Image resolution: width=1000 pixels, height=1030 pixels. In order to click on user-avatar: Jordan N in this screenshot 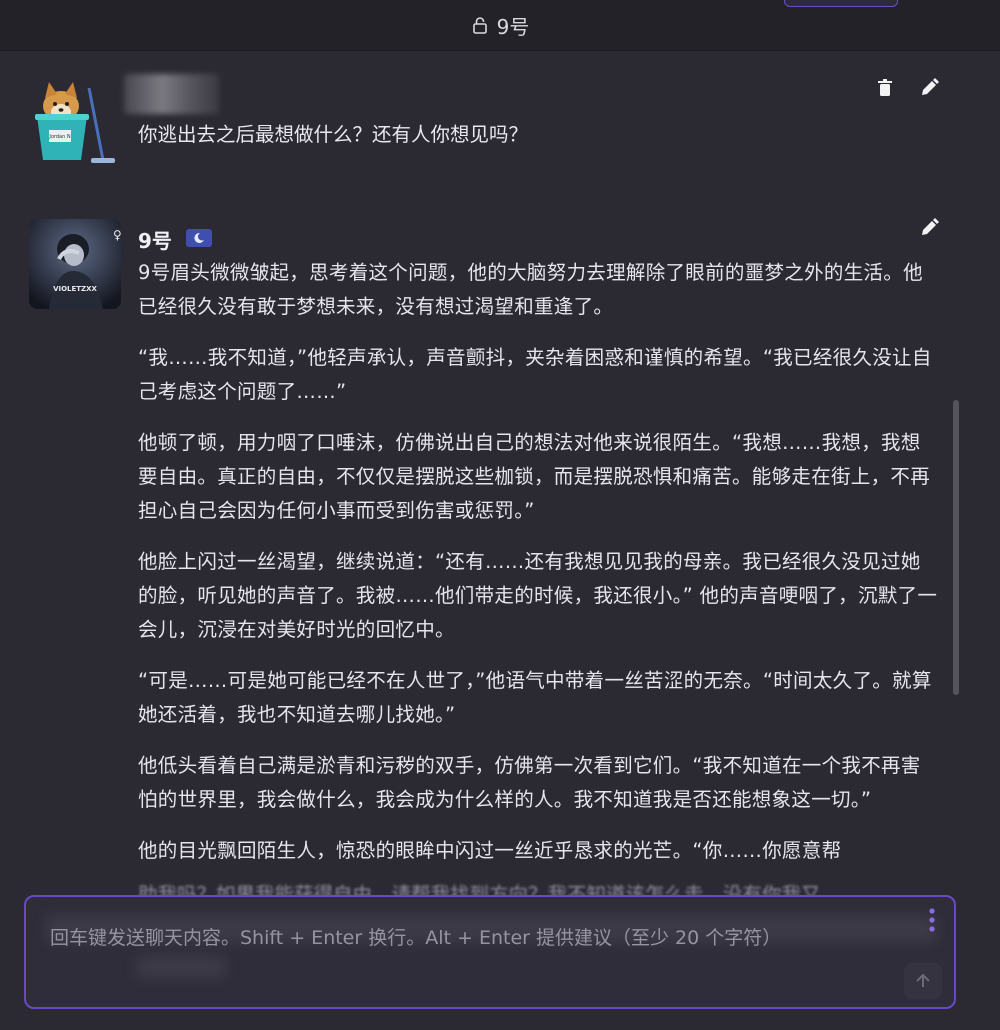, I will do `click(75, 123)`.